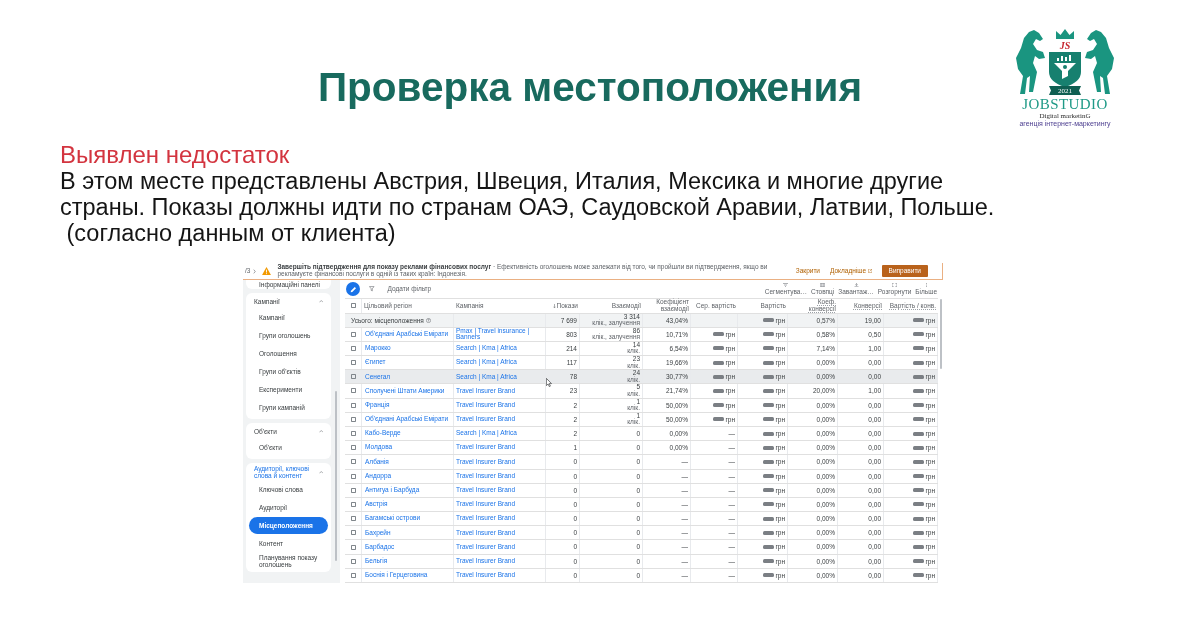  Describe the element at coordinates (1065, 104) in the screenshot. I see `logo-wordmark: JOBSTUDIO` at that location.